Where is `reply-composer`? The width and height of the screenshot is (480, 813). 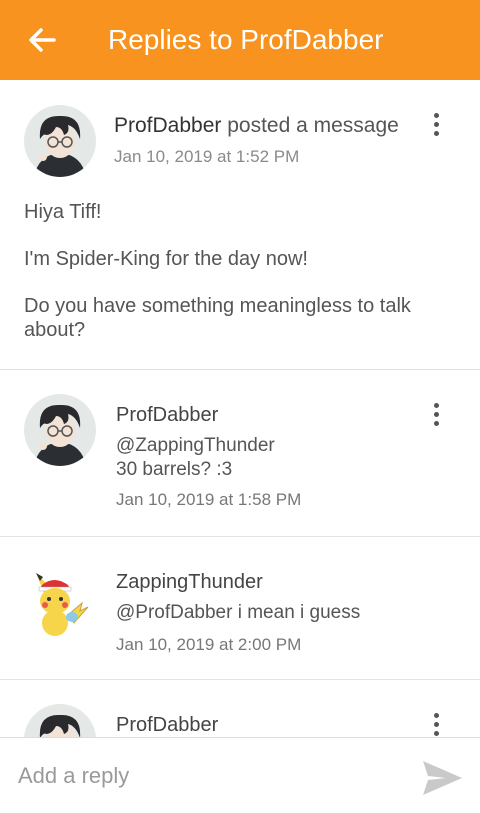
reply-composer is located at coordinates (240, 775).